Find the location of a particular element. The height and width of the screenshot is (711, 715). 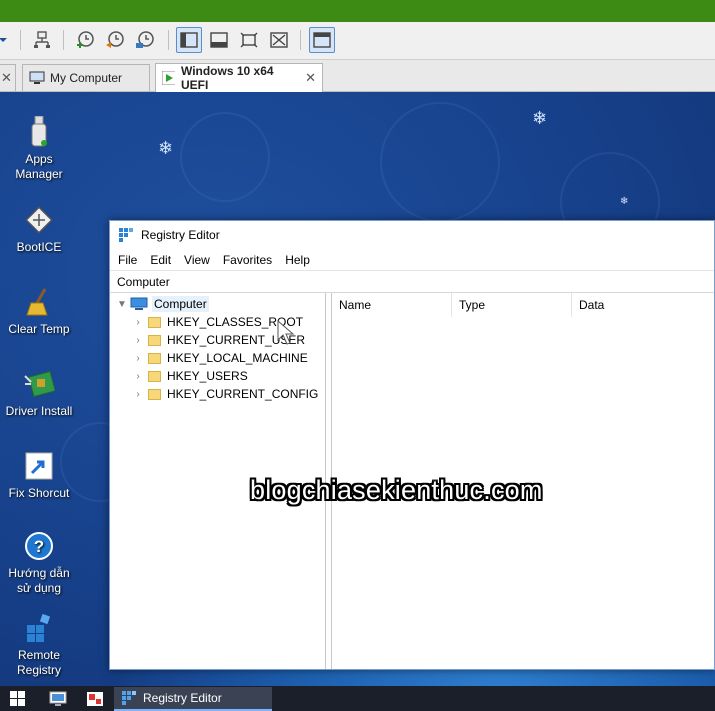

column-header-type: Type is located at coordinates (512, 305).